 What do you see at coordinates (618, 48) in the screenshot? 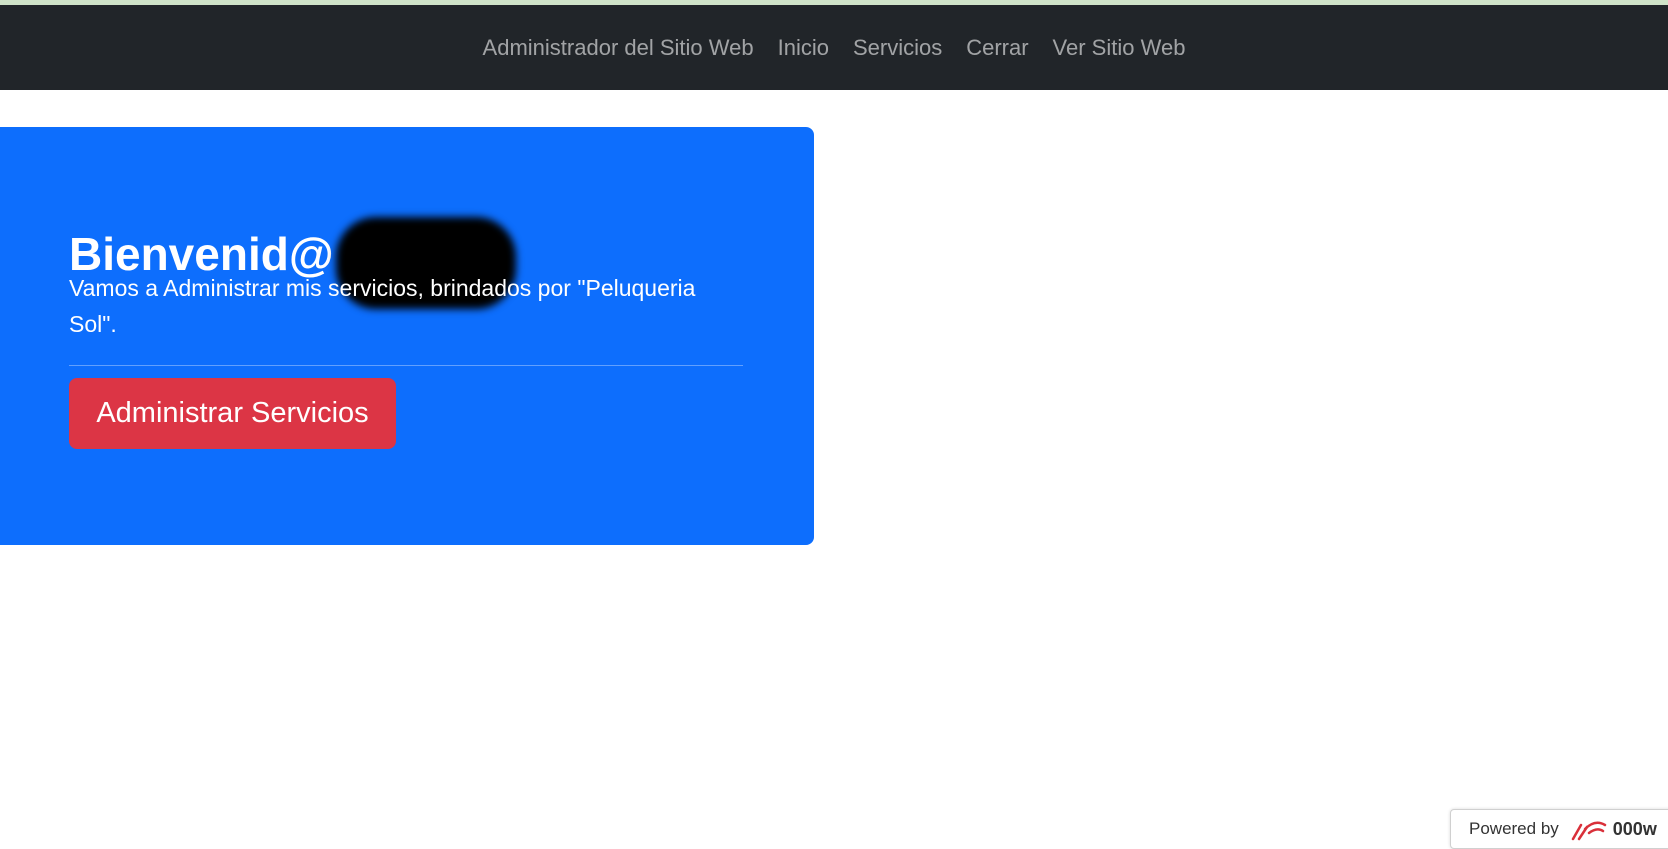
I see `nav-brand-link: Administrador del Sitio Web` at bounding box center [618, 48].